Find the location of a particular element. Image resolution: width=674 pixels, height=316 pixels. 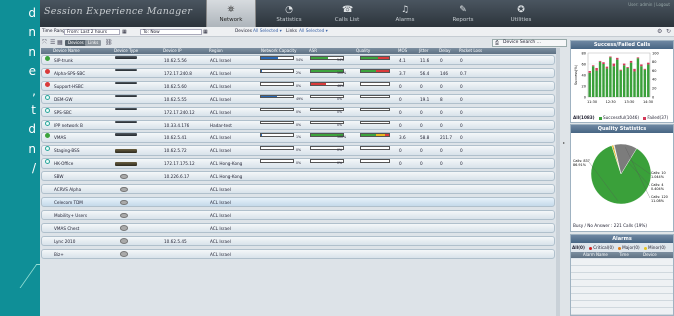

column-header: Device Name is located at coordinates (66, 51).